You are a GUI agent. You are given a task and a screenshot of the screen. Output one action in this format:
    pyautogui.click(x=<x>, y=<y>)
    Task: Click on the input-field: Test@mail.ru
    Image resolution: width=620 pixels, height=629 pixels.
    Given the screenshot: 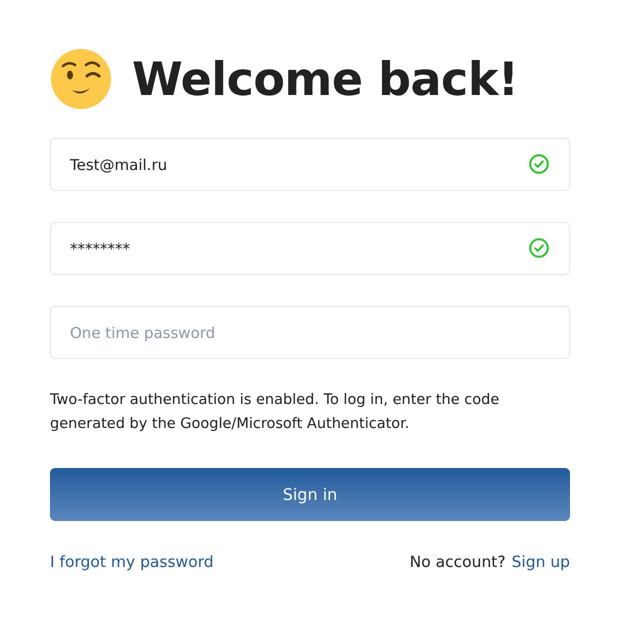 What is the action you would take?
    pyautogui.click(x=310, y=164)
    